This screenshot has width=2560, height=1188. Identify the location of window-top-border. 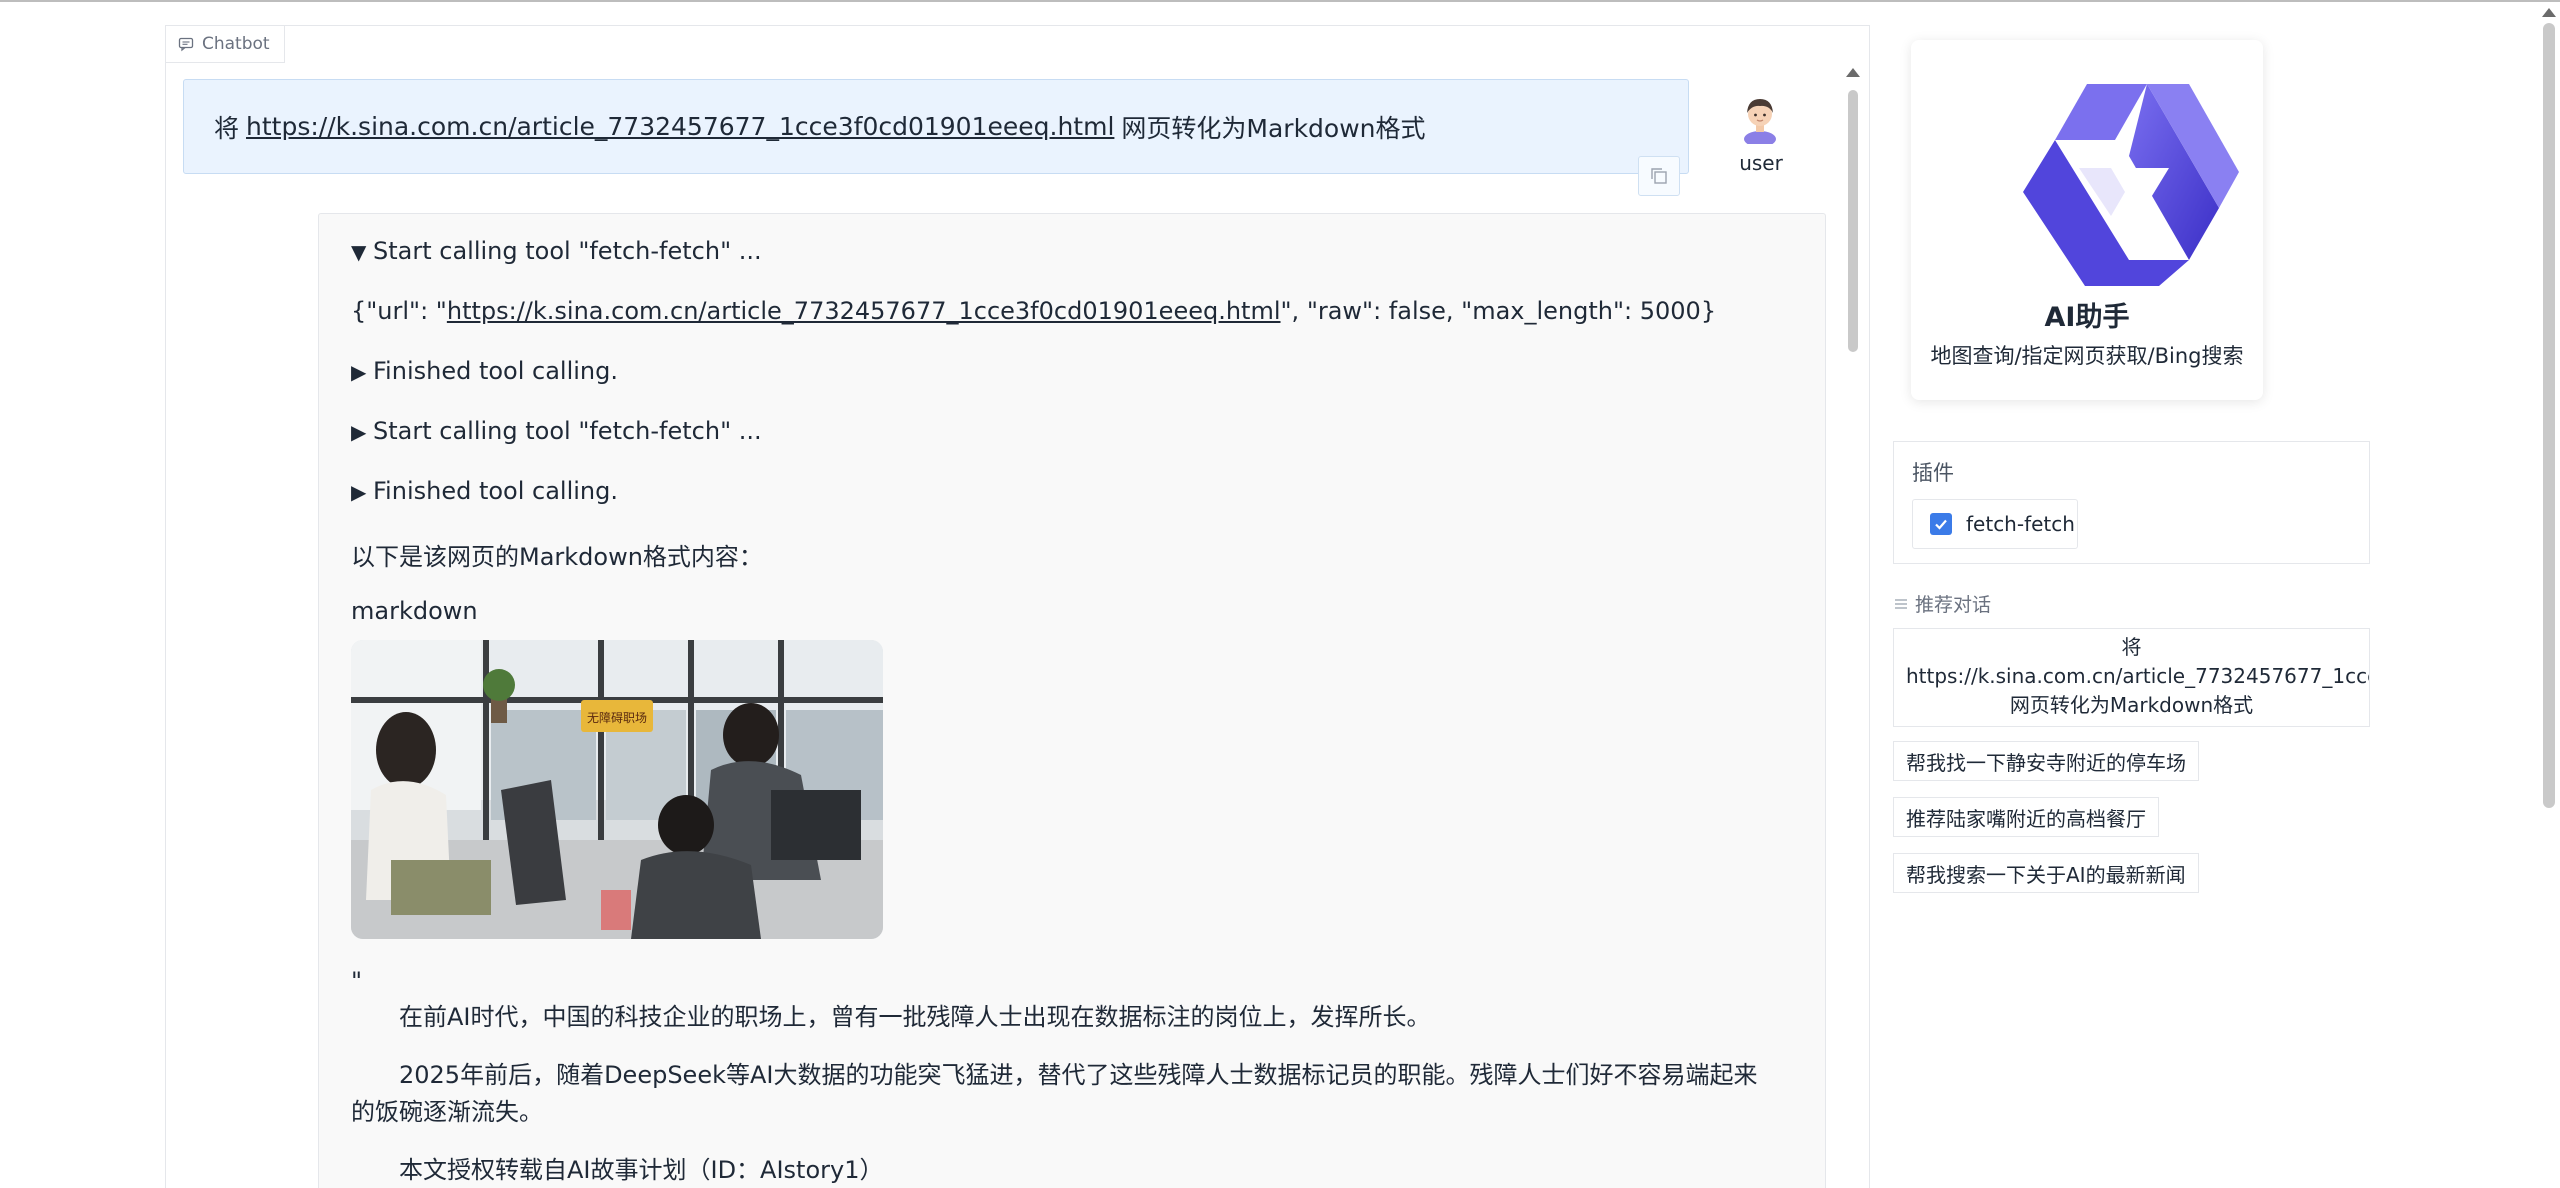
(1280, 1).